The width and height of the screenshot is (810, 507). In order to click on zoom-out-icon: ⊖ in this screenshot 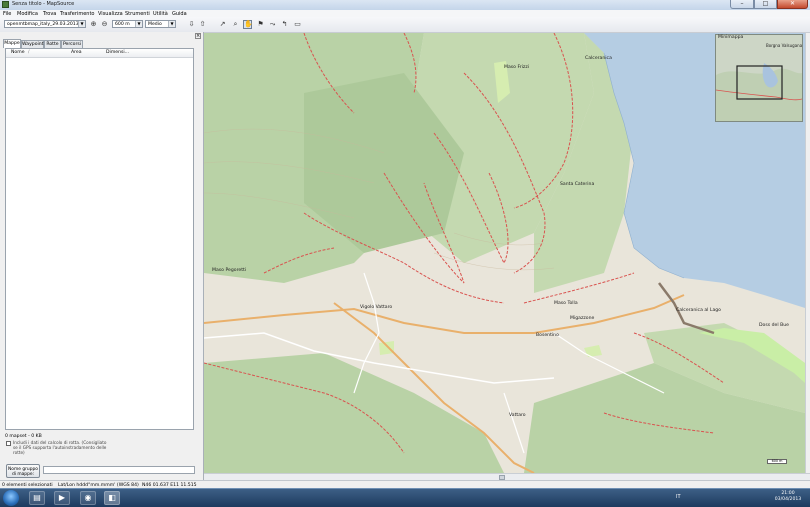, I will do `click(104, 24)`.